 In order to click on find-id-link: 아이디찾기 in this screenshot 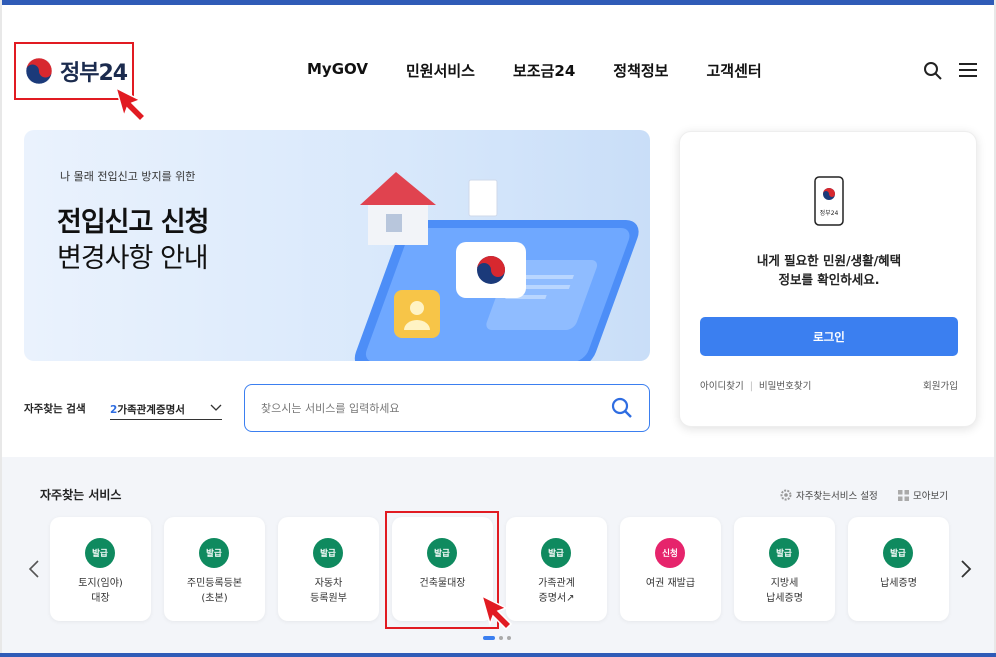, I will do `click(722, 386)`.